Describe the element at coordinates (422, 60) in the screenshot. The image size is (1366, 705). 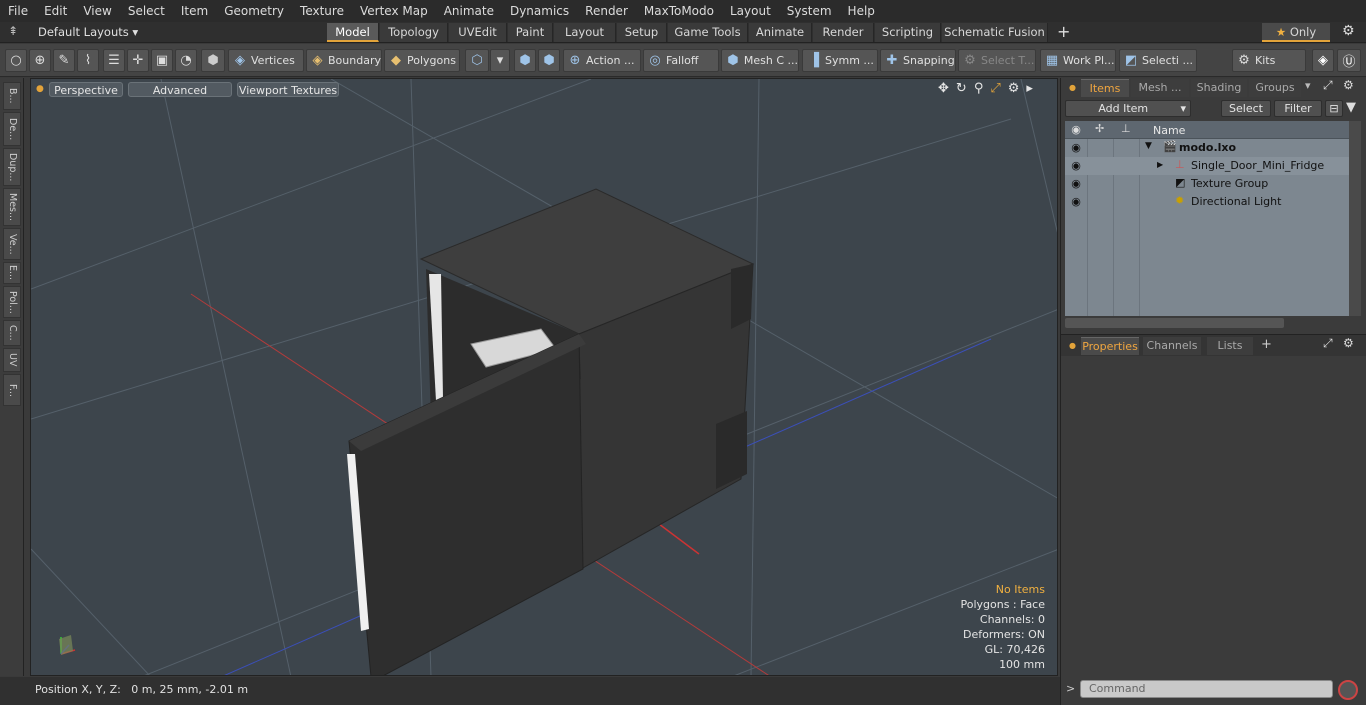
I see `polygons-button: ◆ Polygons` at that location.